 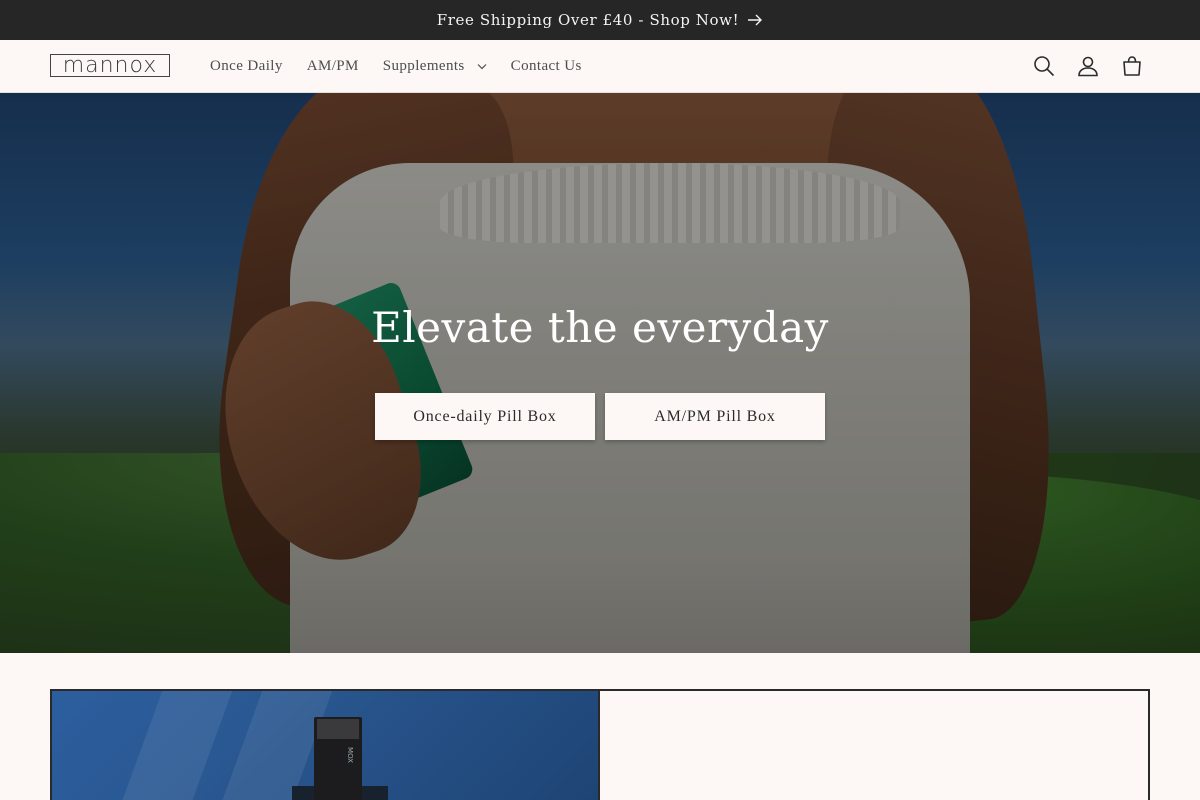 I want to click on nav-contact-us: Contact Us, so click(x=546, y=66).